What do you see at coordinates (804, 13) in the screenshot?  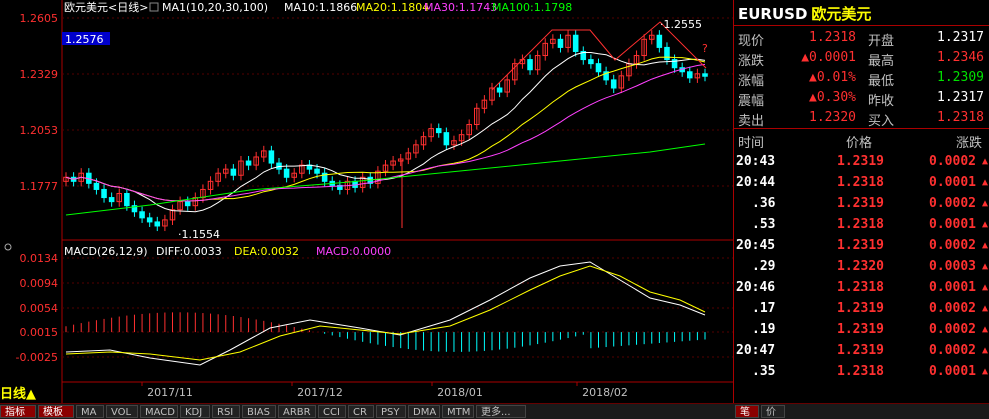 I see `quote-title: EURUSD 欧元美元` at bounding box center [804, 13].